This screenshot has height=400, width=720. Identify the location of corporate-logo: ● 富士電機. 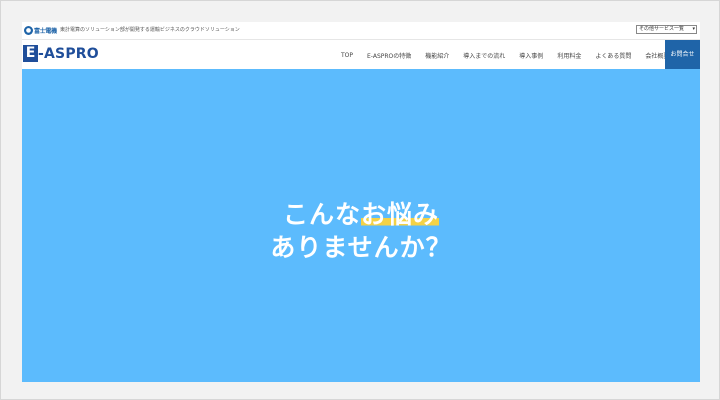
(40, 30).